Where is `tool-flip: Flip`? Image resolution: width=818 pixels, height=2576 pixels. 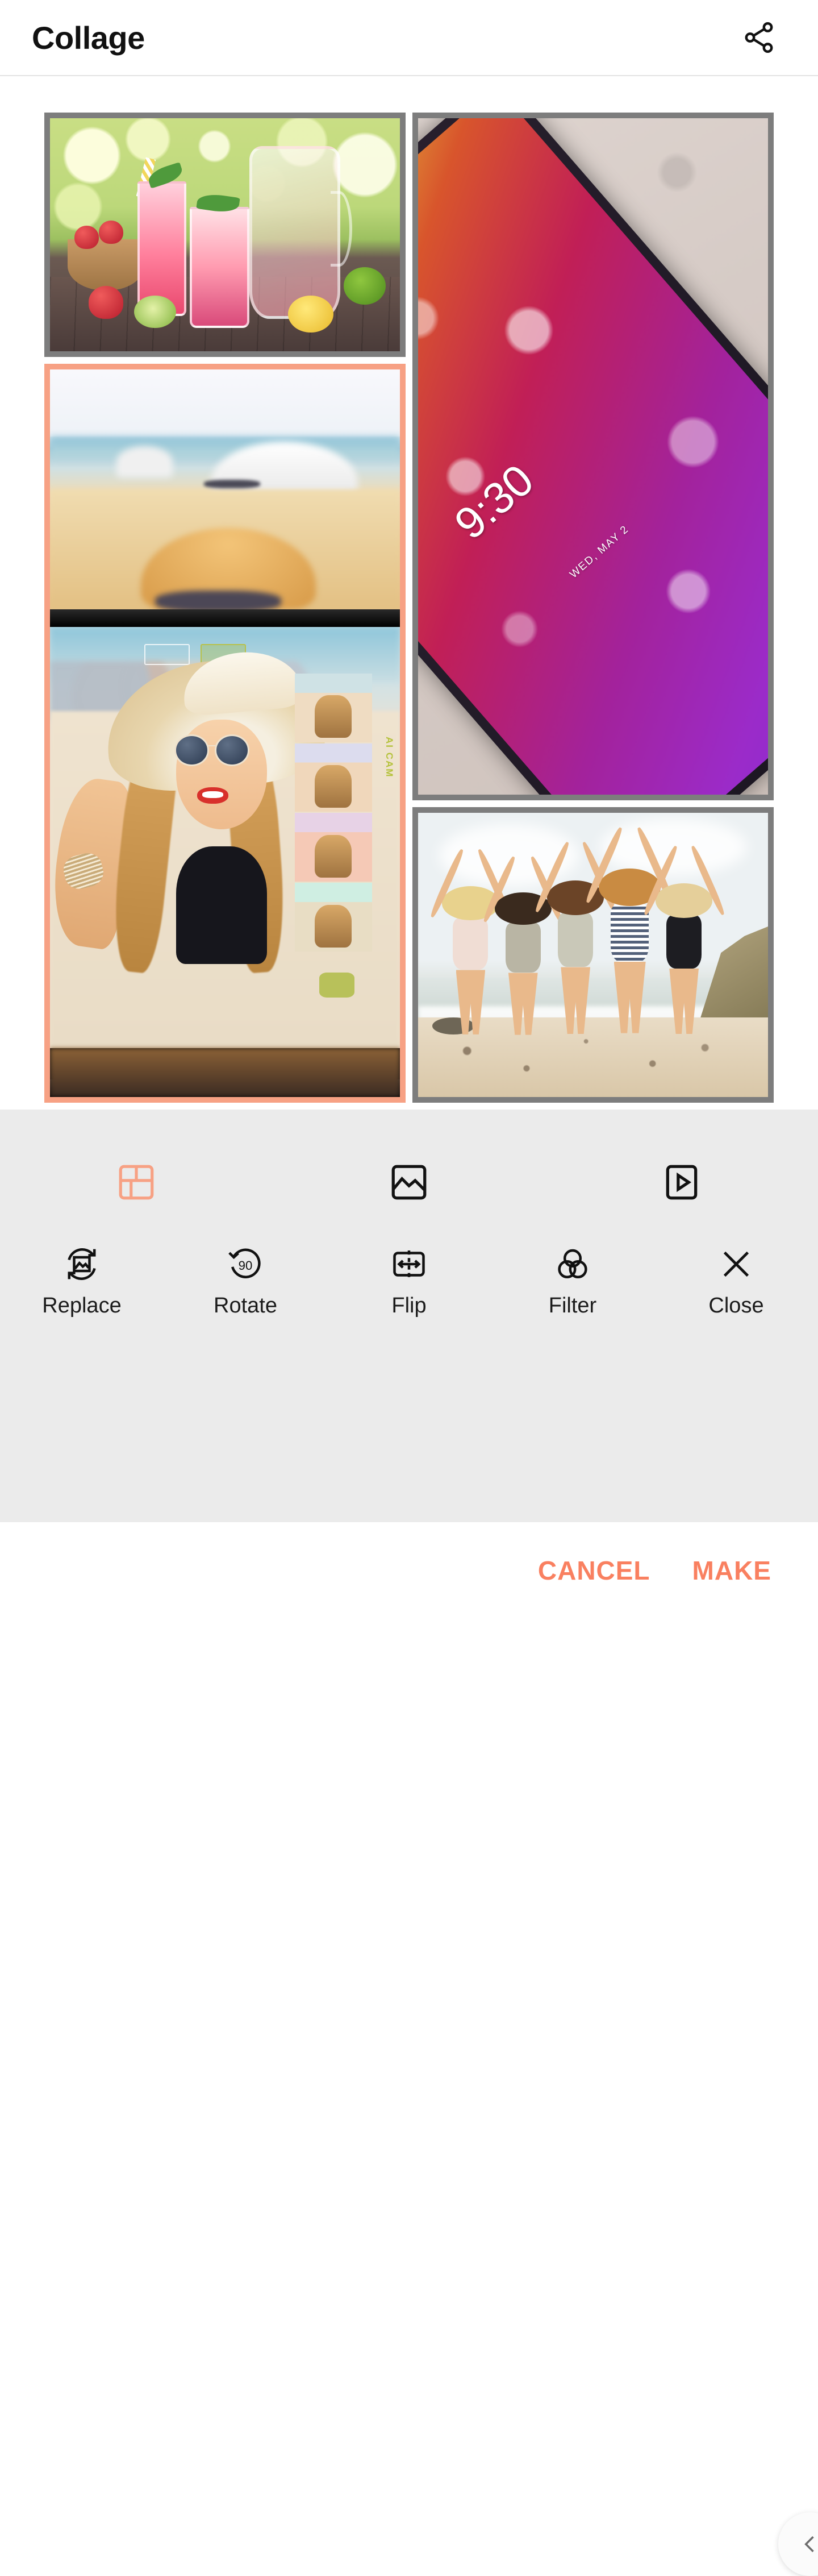 tool-flip: Flip is located at coordinates (409, 1281).